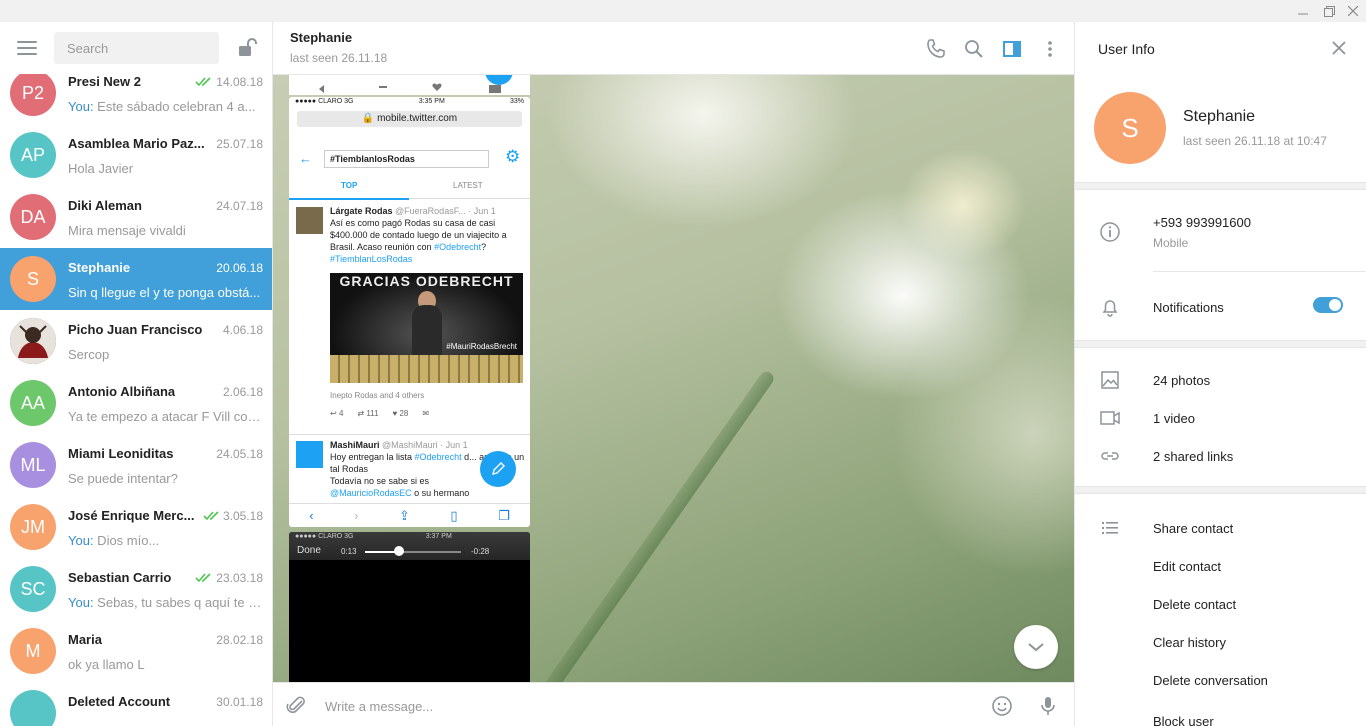 Image resolution: width=1366 pixels, height=726 pixels. I want to click on tab-underline, so click(349, 199).